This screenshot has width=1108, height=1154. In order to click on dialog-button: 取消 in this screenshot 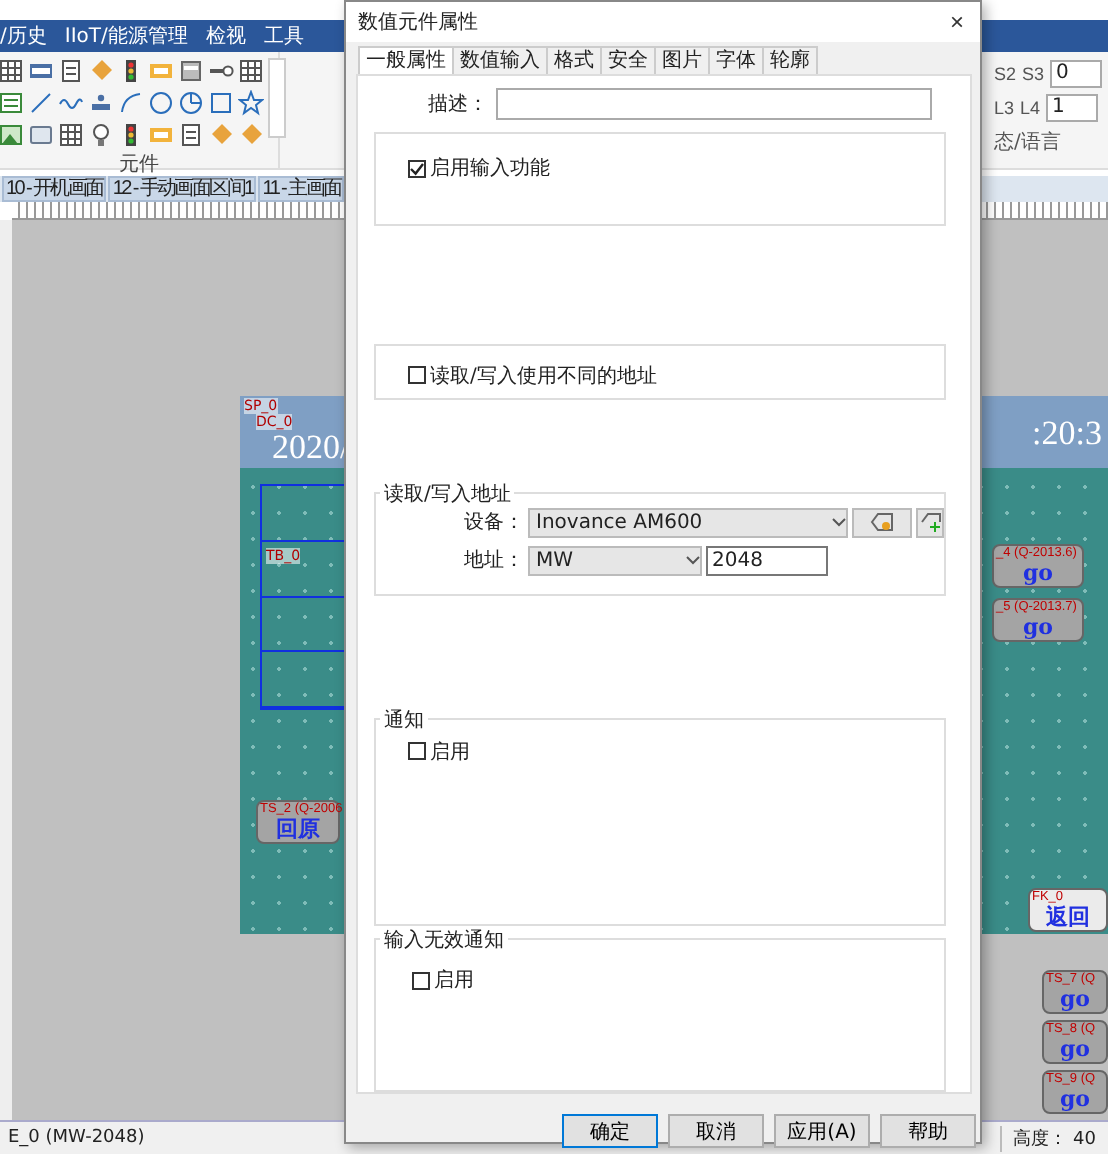, I will do `click(716, 1131)`.